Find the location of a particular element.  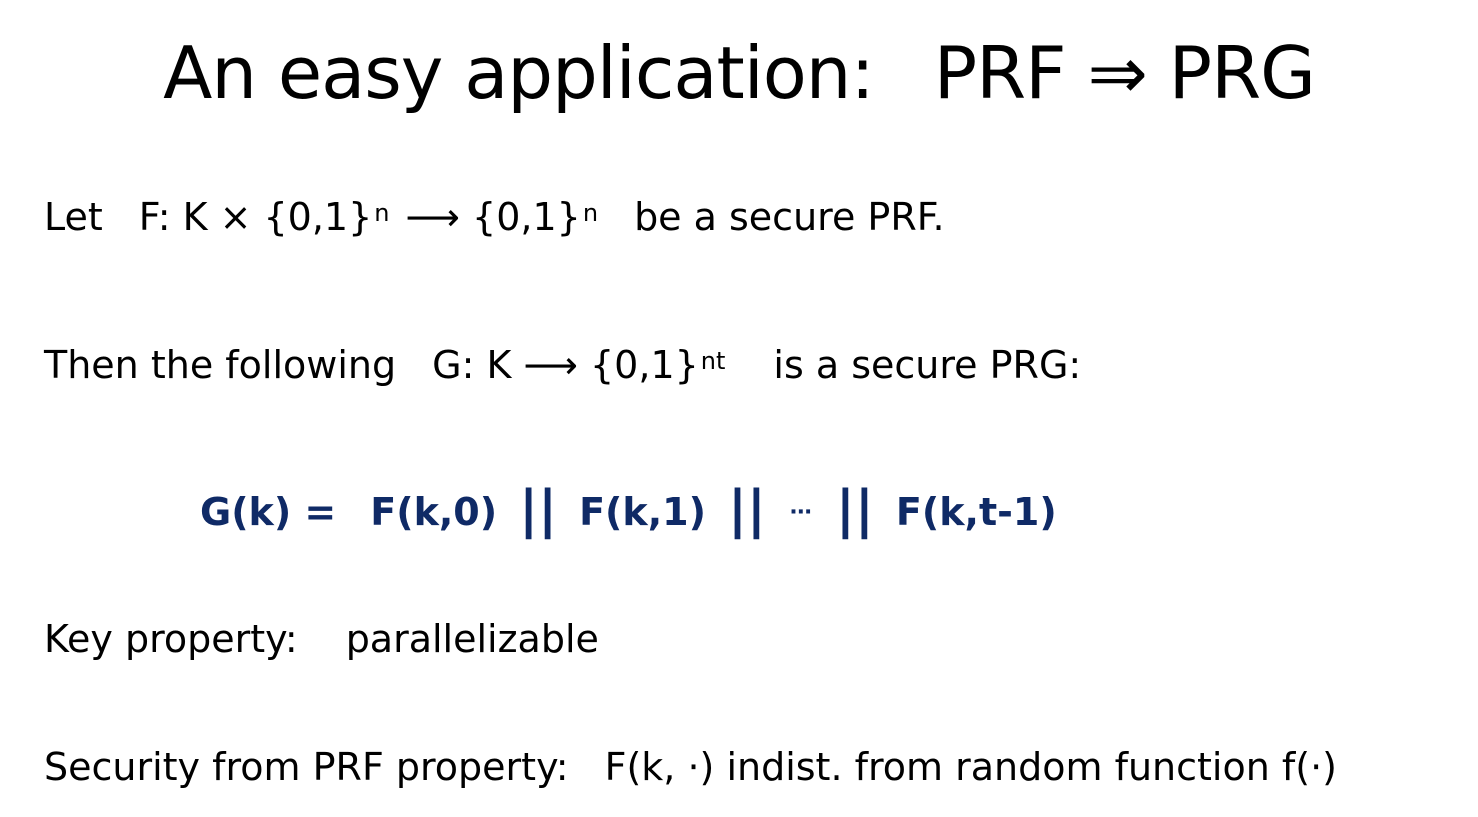

prf-definition-line: Let F: K × {0,1}n ⟶ {0,1}n be a secure PRF. is located at coordinates (494, 217).